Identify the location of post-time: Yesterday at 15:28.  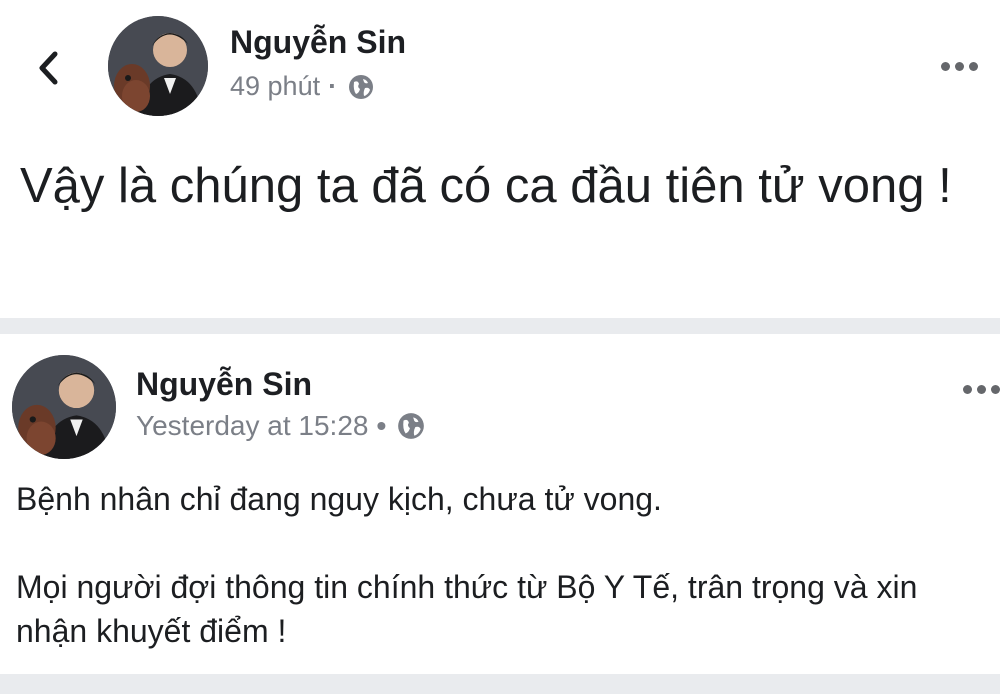
(252, 426).